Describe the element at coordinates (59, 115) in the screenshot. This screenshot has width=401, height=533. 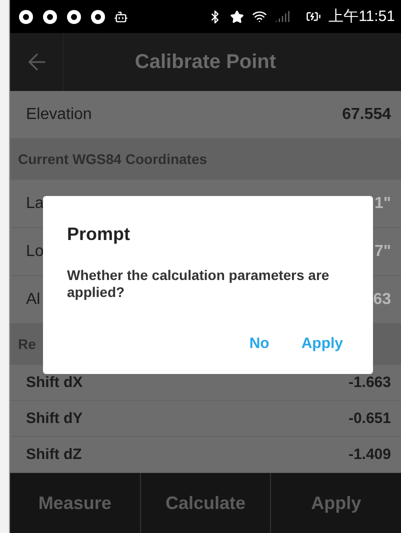
I see `field-label: Elevation` at that location.